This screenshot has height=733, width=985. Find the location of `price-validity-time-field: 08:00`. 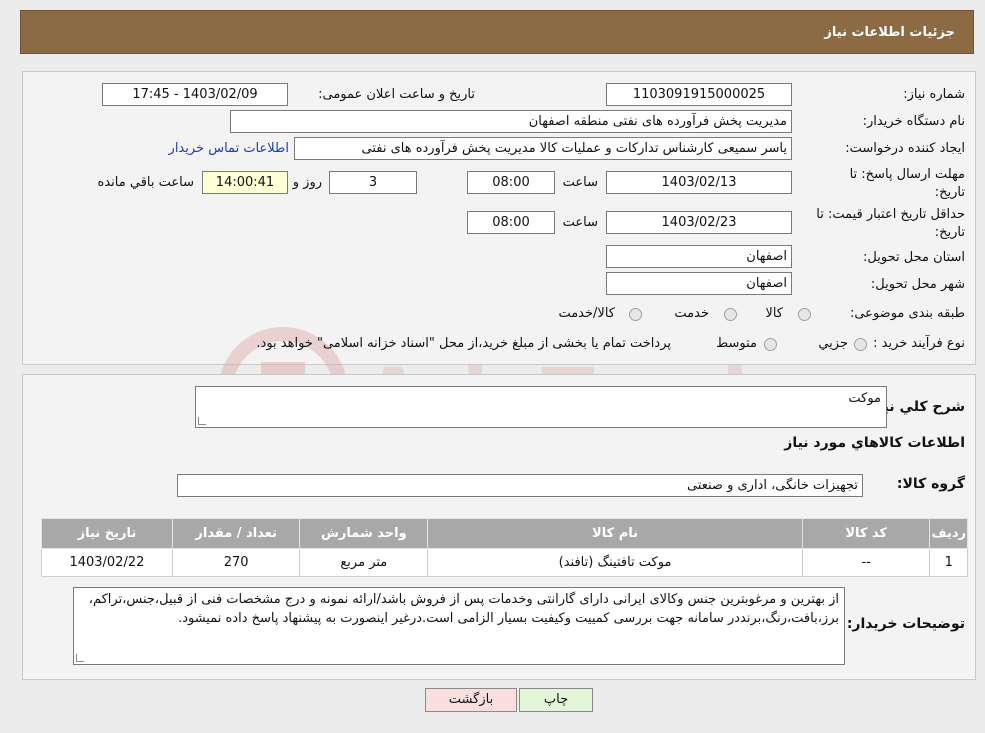

price-validity-time-field: 08:00 is located at coordinates (511, 222).